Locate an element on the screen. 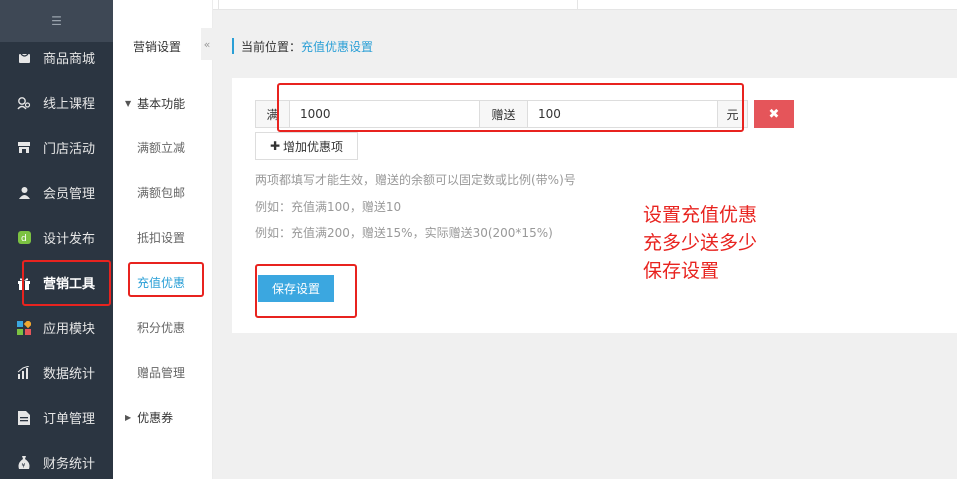  sidebar-item-label: 应用模块 is located at coordinates (69, 329).